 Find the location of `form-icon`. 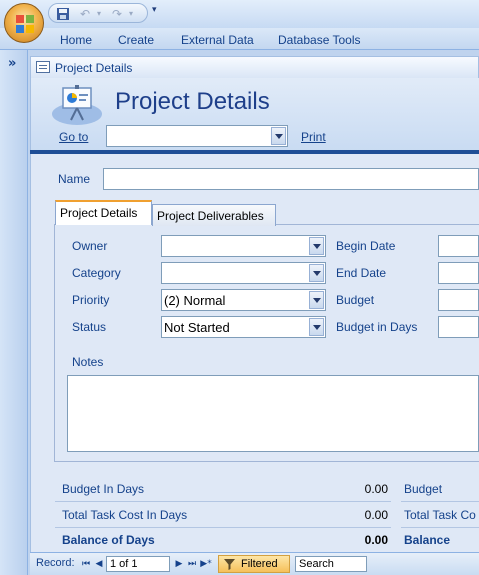

form-icon is located at coordinates (43, 67).